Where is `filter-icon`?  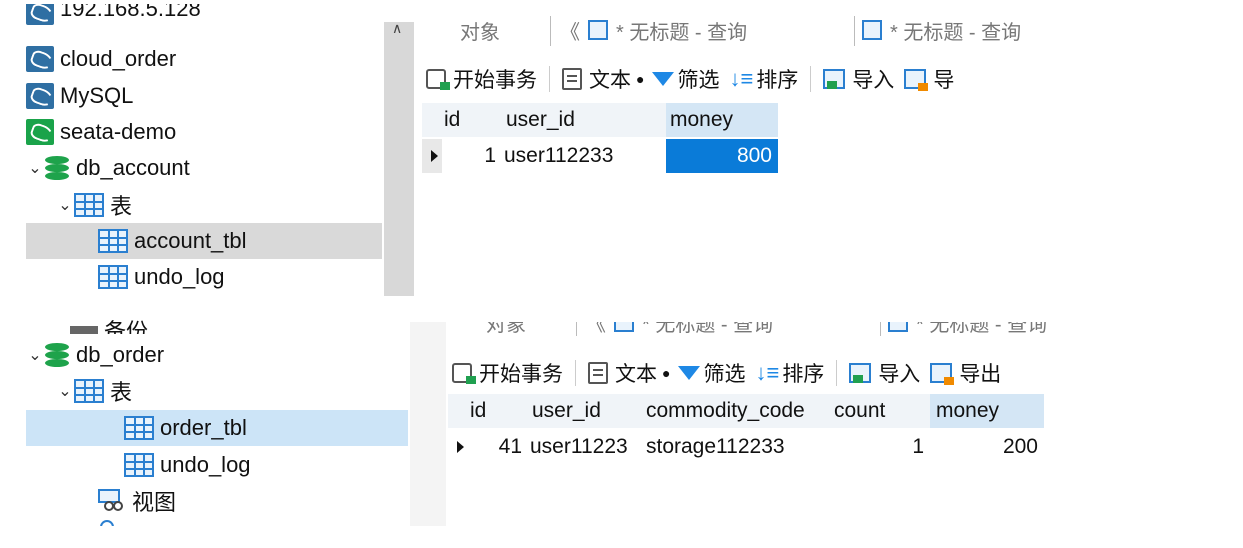
filter-icon is located at coordinates (689, 373).